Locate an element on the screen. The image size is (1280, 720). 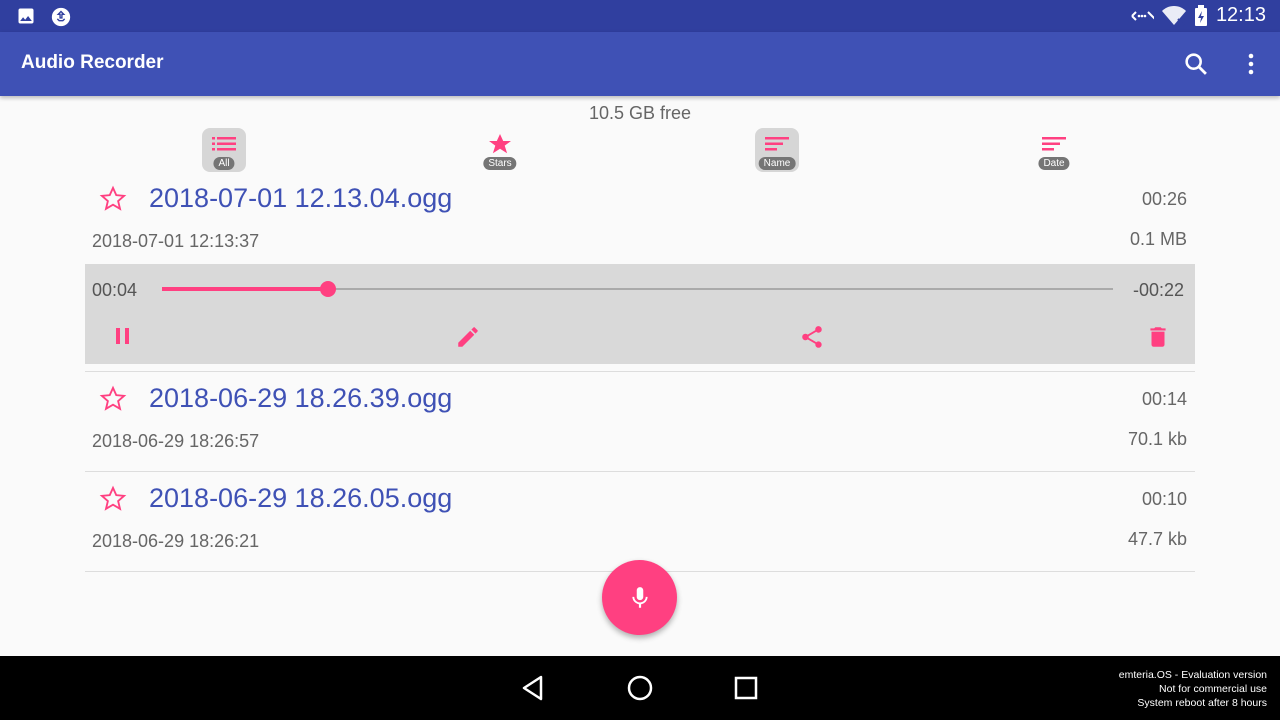
app-bar: Audio Recorder is located at coordinates (640, 64).